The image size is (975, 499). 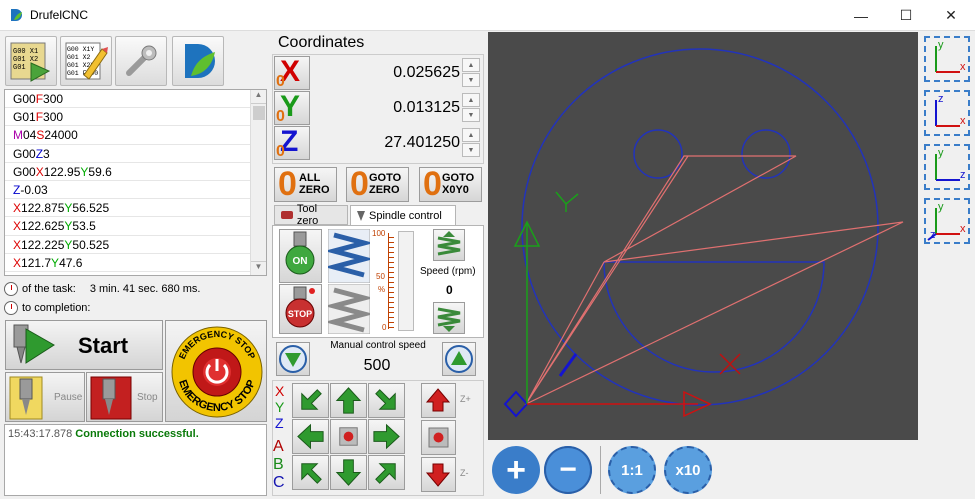 I want to click on goto-zero-button: 0 GOTO ZERO, so click(x=377, y=184).